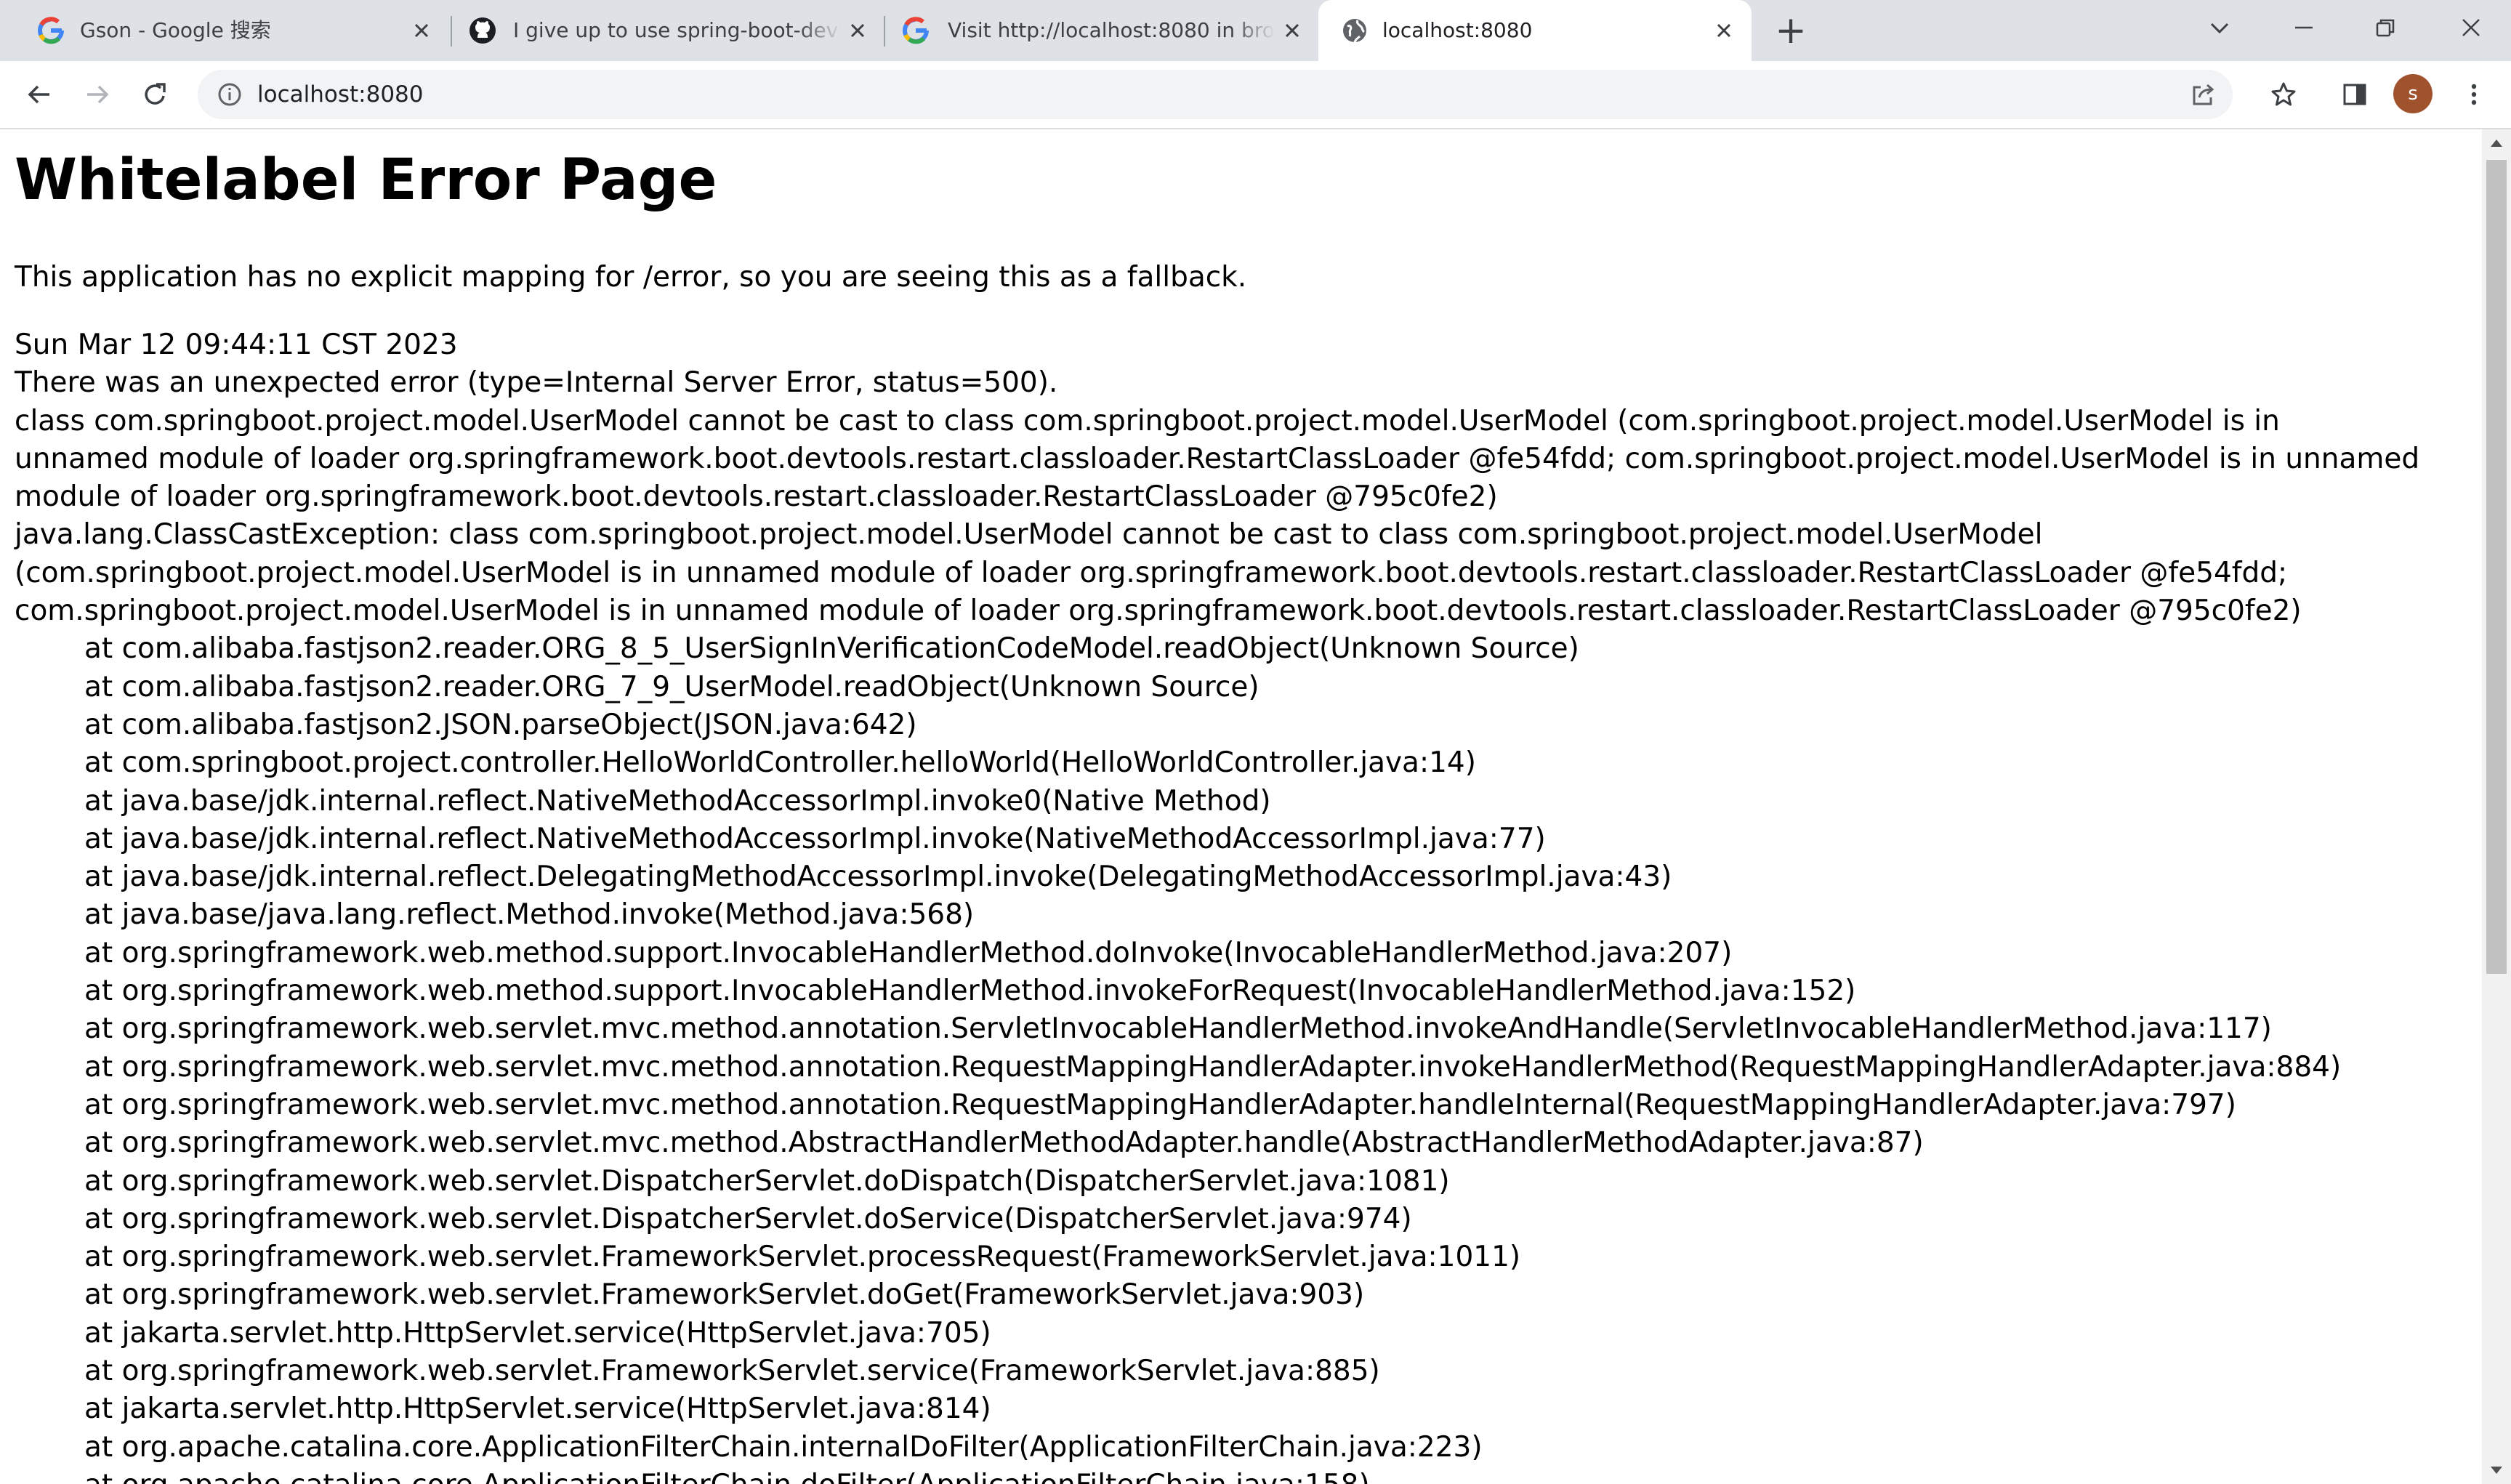  I want to click on triangle-up-icon, so click(2497, 144).